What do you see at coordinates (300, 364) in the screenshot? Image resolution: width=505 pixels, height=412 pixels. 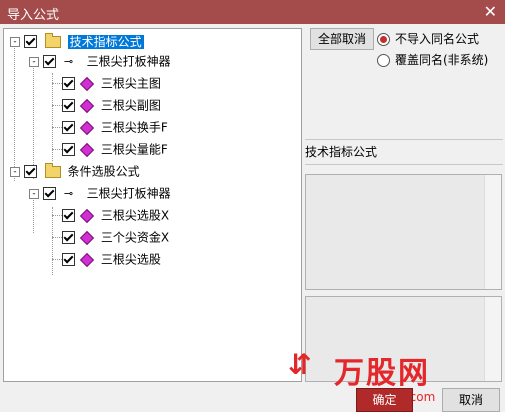 I see `brand-logo-icon: ⇵` at bounding box center [300, 364].